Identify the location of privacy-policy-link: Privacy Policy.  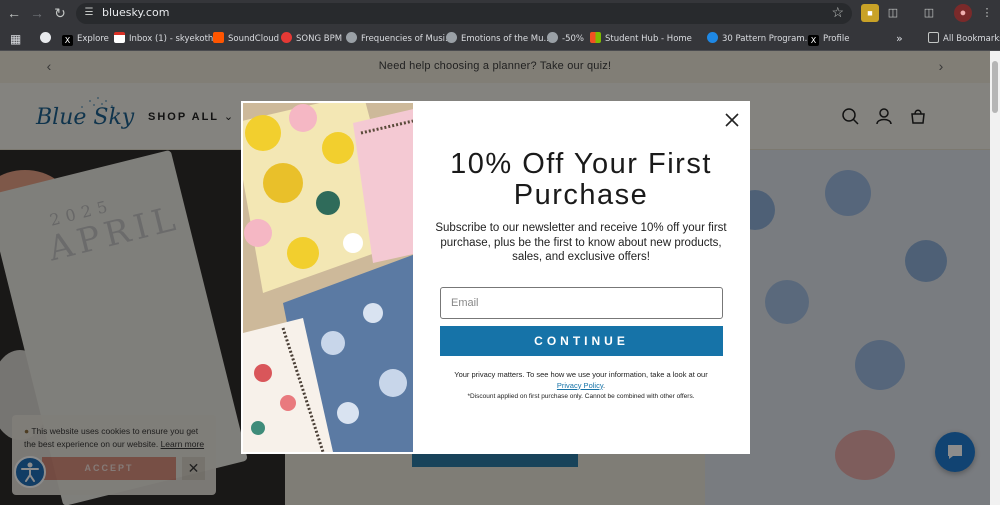
(580, 385).